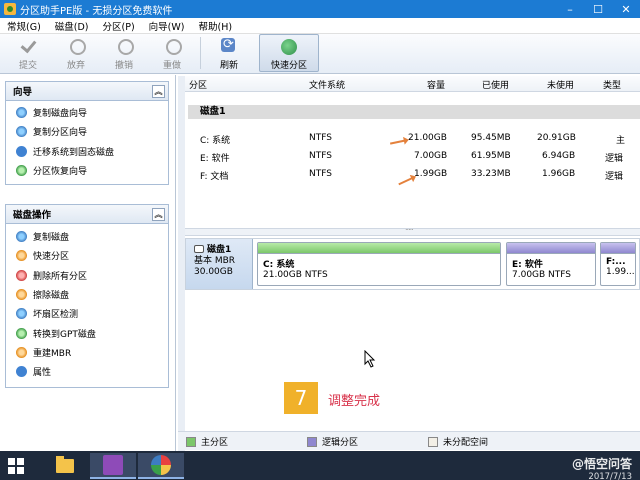 The image size is (640, 480). What do you see at coordinates (113, 466) in the screenshot?
I see `taskbar-app-purple` at bounding box center [113, 466].